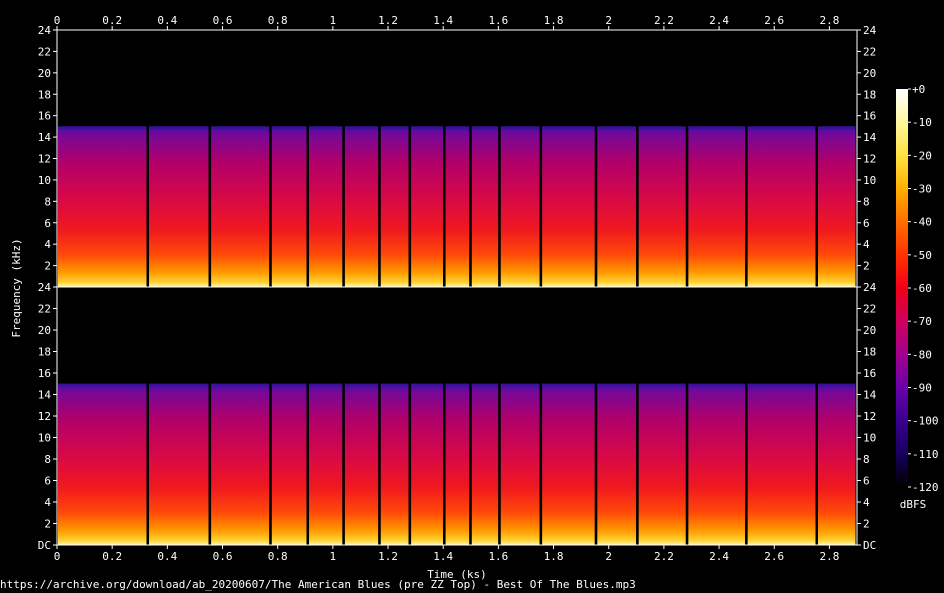  Describe the element at coordinates (44, 73) in the screenshot. I see `y-tick-label: 20` at that location.